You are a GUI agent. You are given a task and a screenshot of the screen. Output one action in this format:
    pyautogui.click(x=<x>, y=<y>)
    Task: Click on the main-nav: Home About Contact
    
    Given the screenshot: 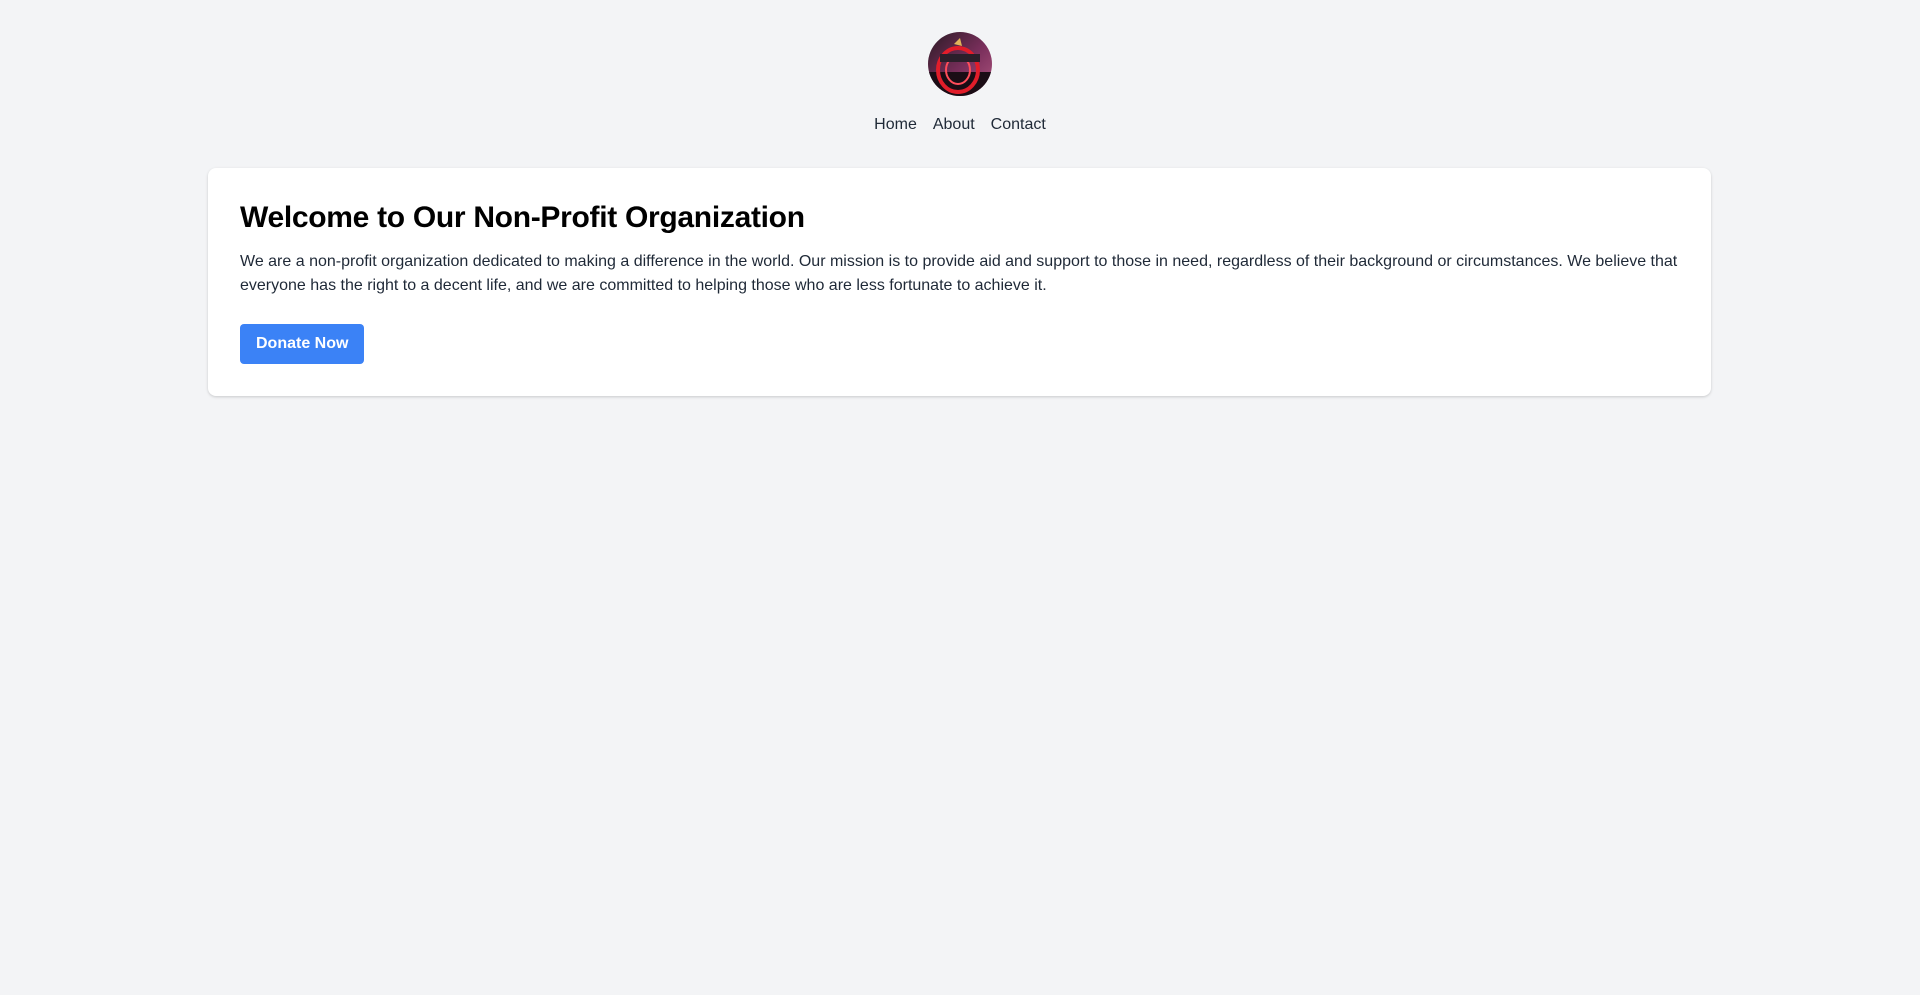 What is the action you would take?
    pyautogui.click(x=960, y=125)
    